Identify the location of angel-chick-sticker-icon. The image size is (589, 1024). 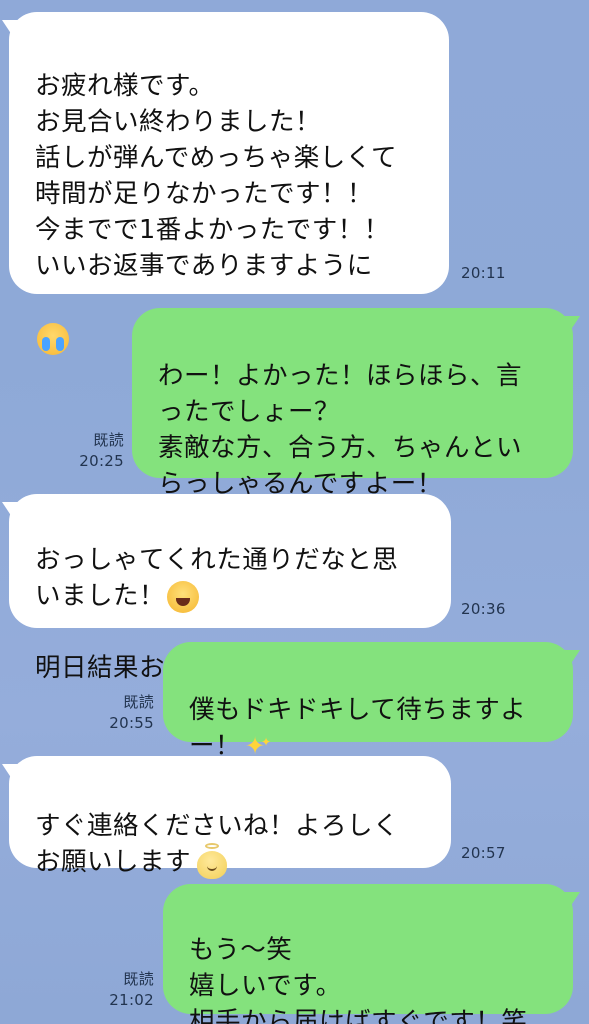
(212, 862).